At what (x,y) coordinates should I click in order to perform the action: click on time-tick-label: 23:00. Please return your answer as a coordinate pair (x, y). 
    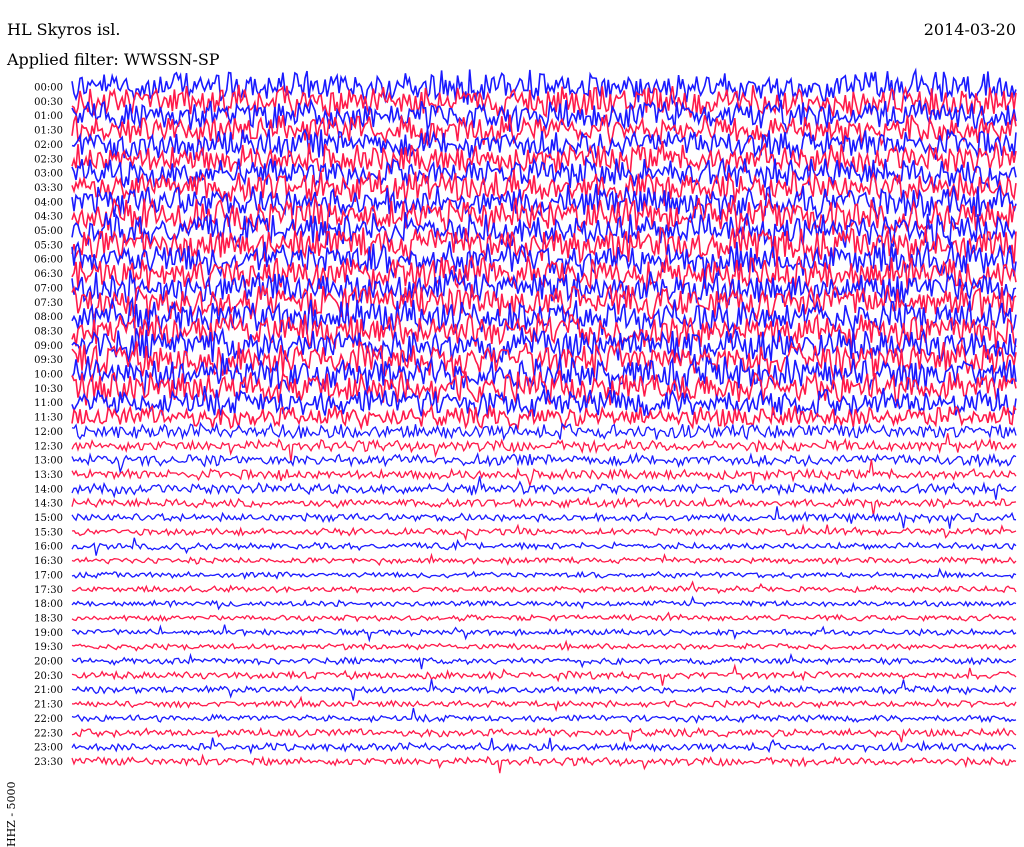
    Looking at the image, I should click on (48, 748).